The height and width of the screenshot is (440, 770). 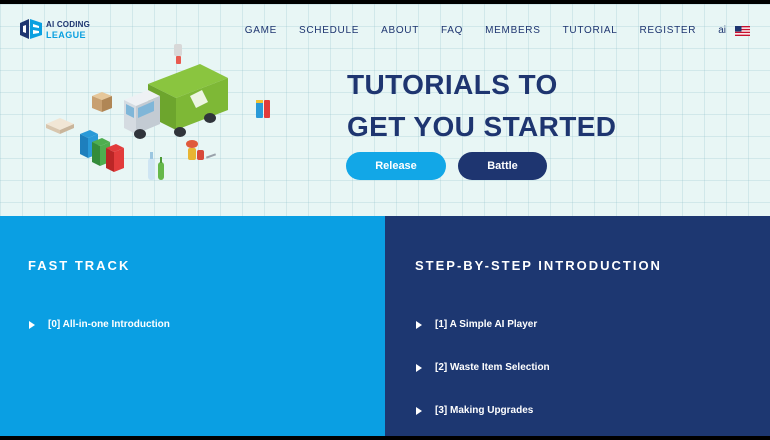 I want to click on tutorial-link-1: [1] A Simple AI Player, so click(x=476, y=324).